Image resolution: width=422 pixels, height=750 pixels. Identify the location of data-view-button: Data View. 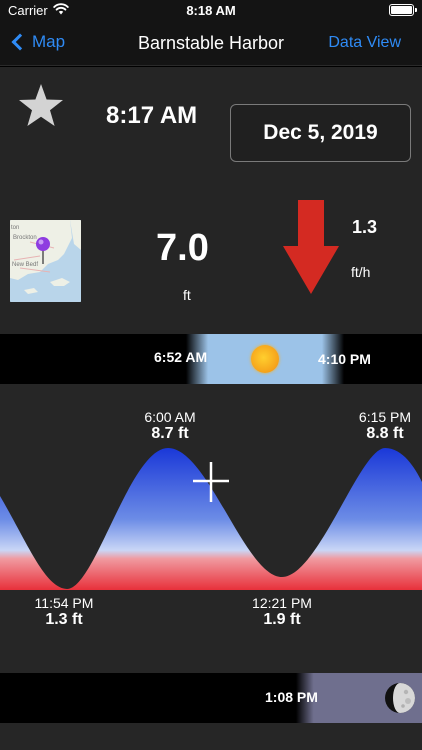
(364, 43).